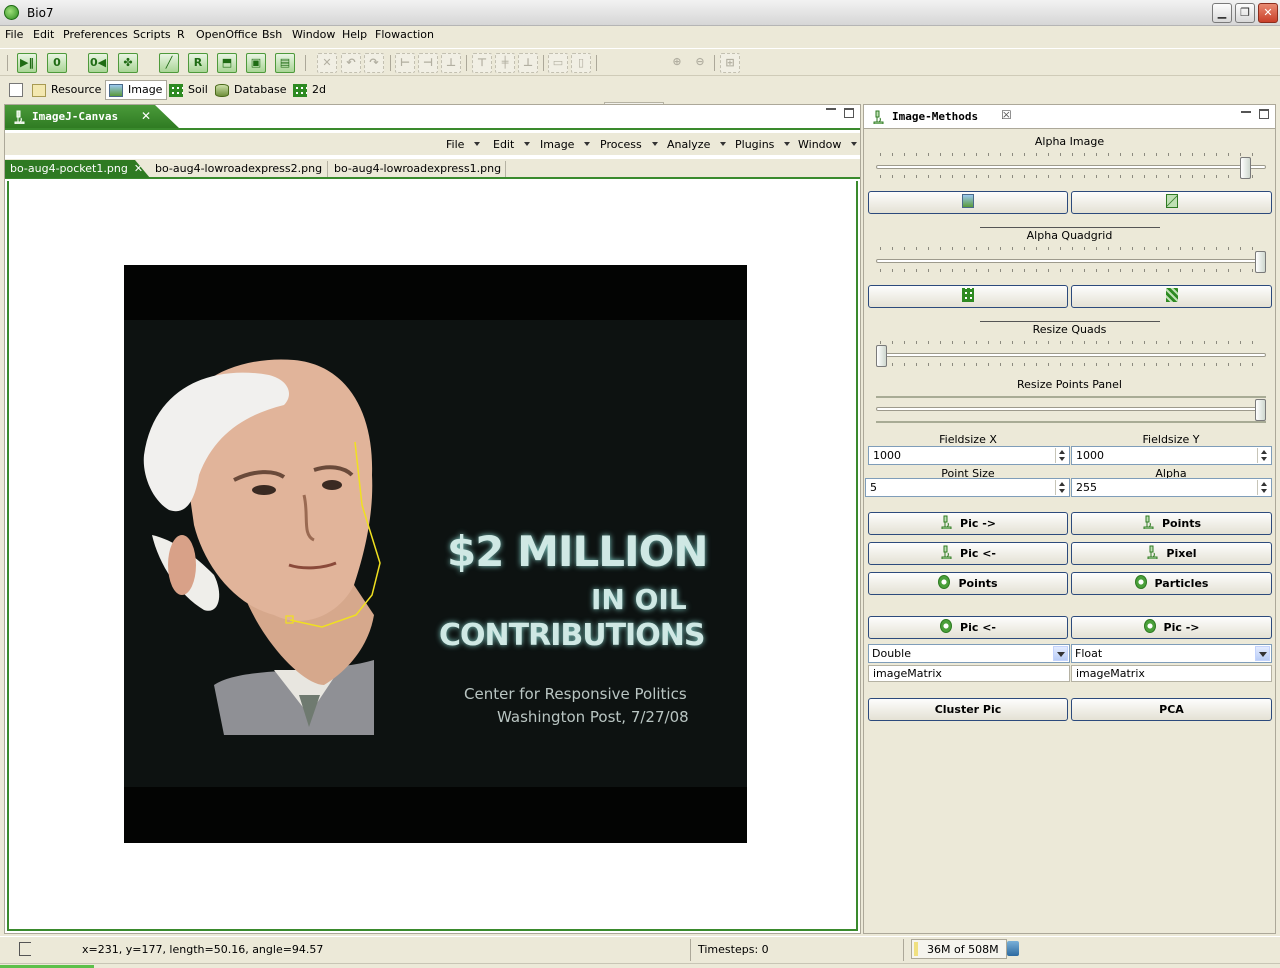 This screenshot has height=968, width=1280. I want to click on menu-help: Help, so click(354, 34).